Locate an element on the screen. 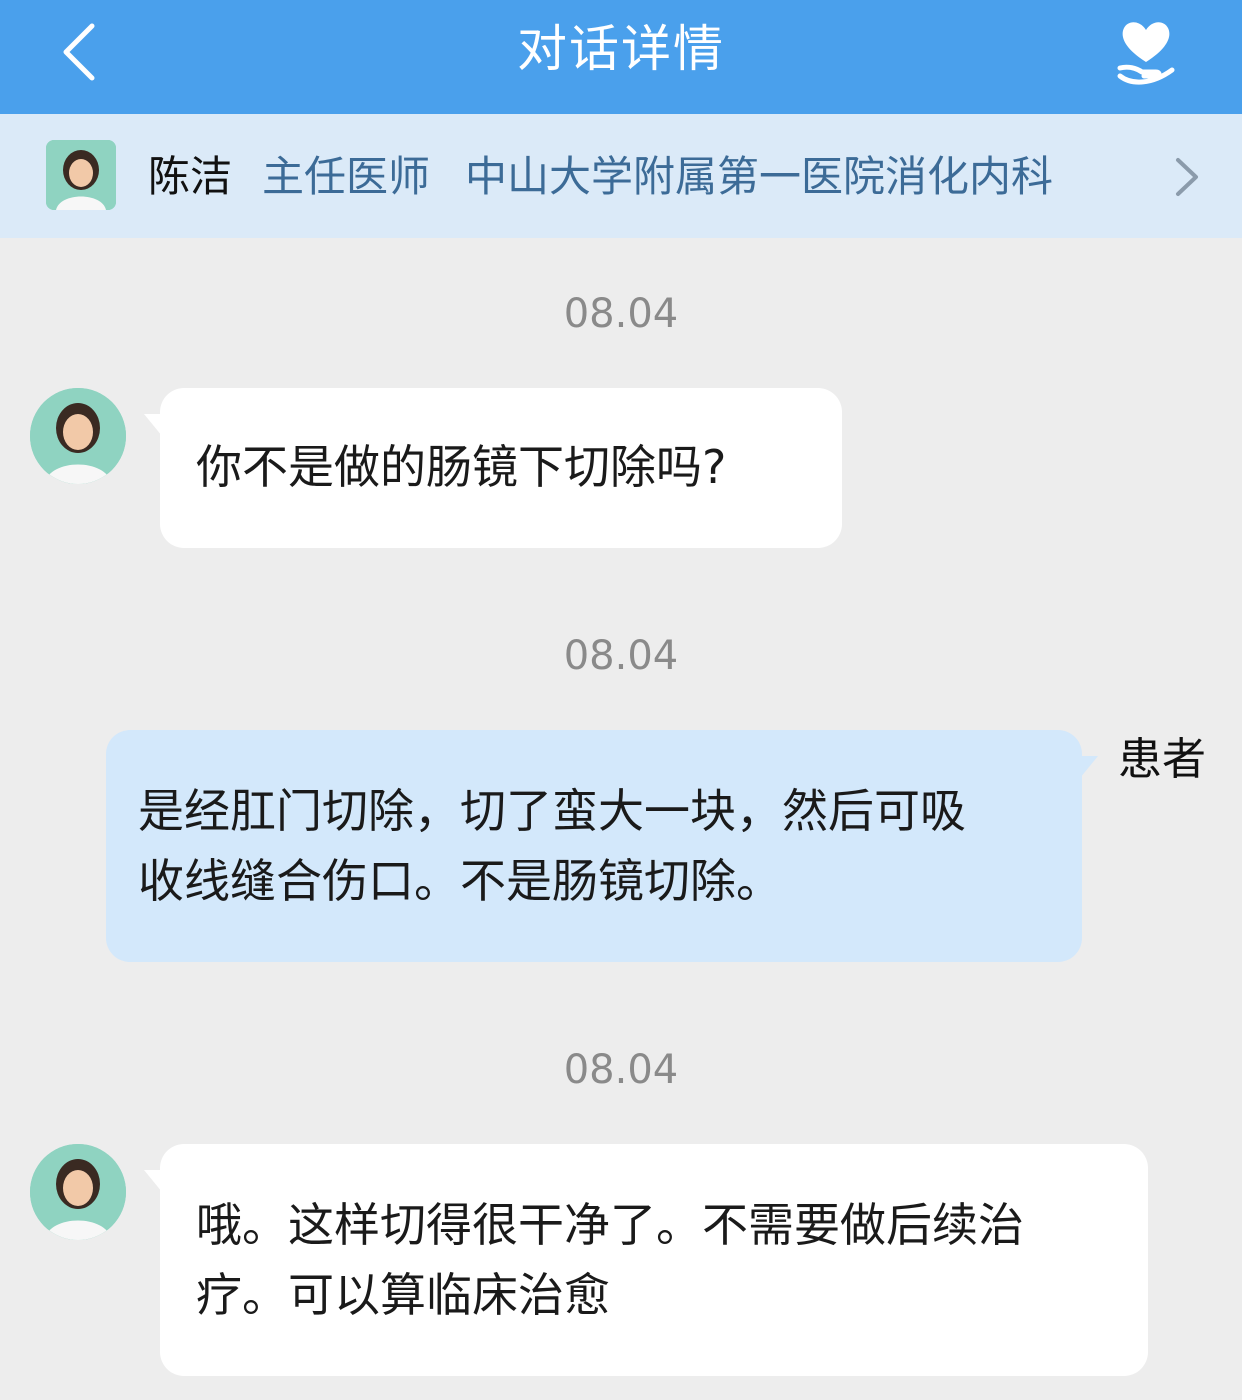  incoming-message-bubble: 你不是做的肠镜下切除吗? is located at coordinates (493, 468).